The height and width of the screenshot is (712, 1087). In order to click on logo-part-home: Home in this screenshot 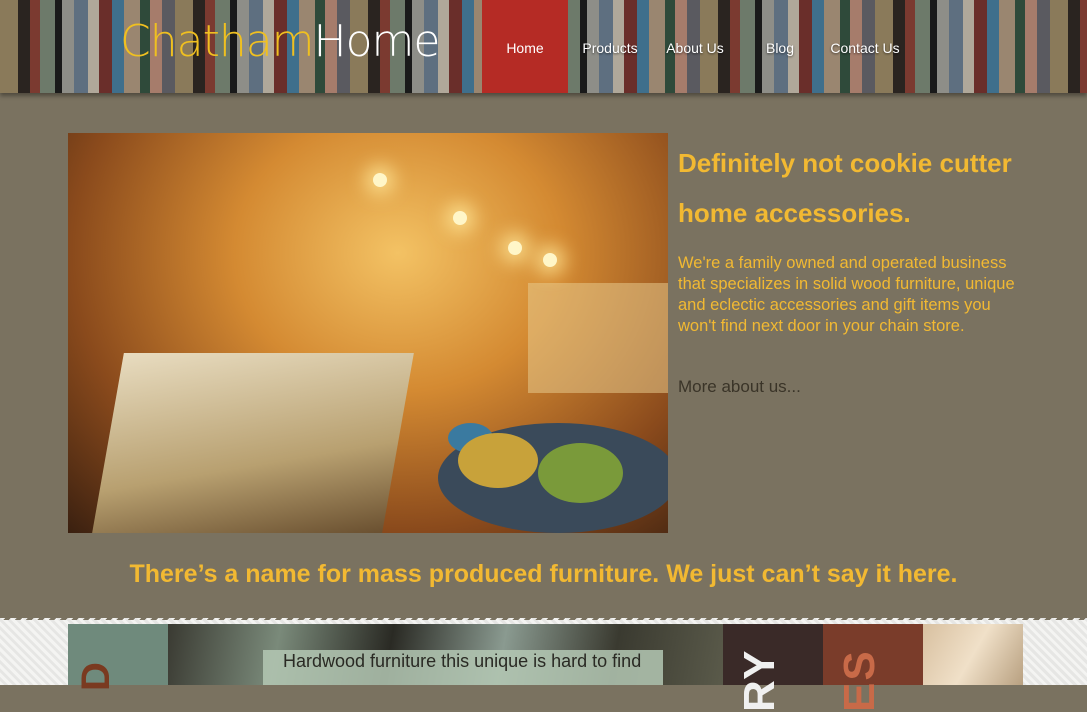, I will do `click(377, 41)`.